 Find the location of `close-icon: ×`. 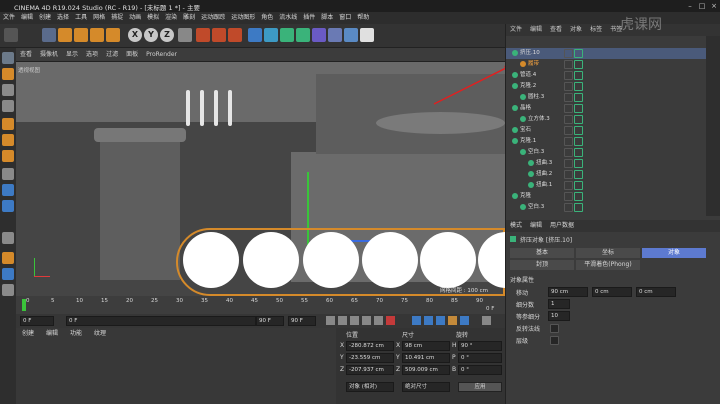

close-icon: × is located at coordinates (714, 6).